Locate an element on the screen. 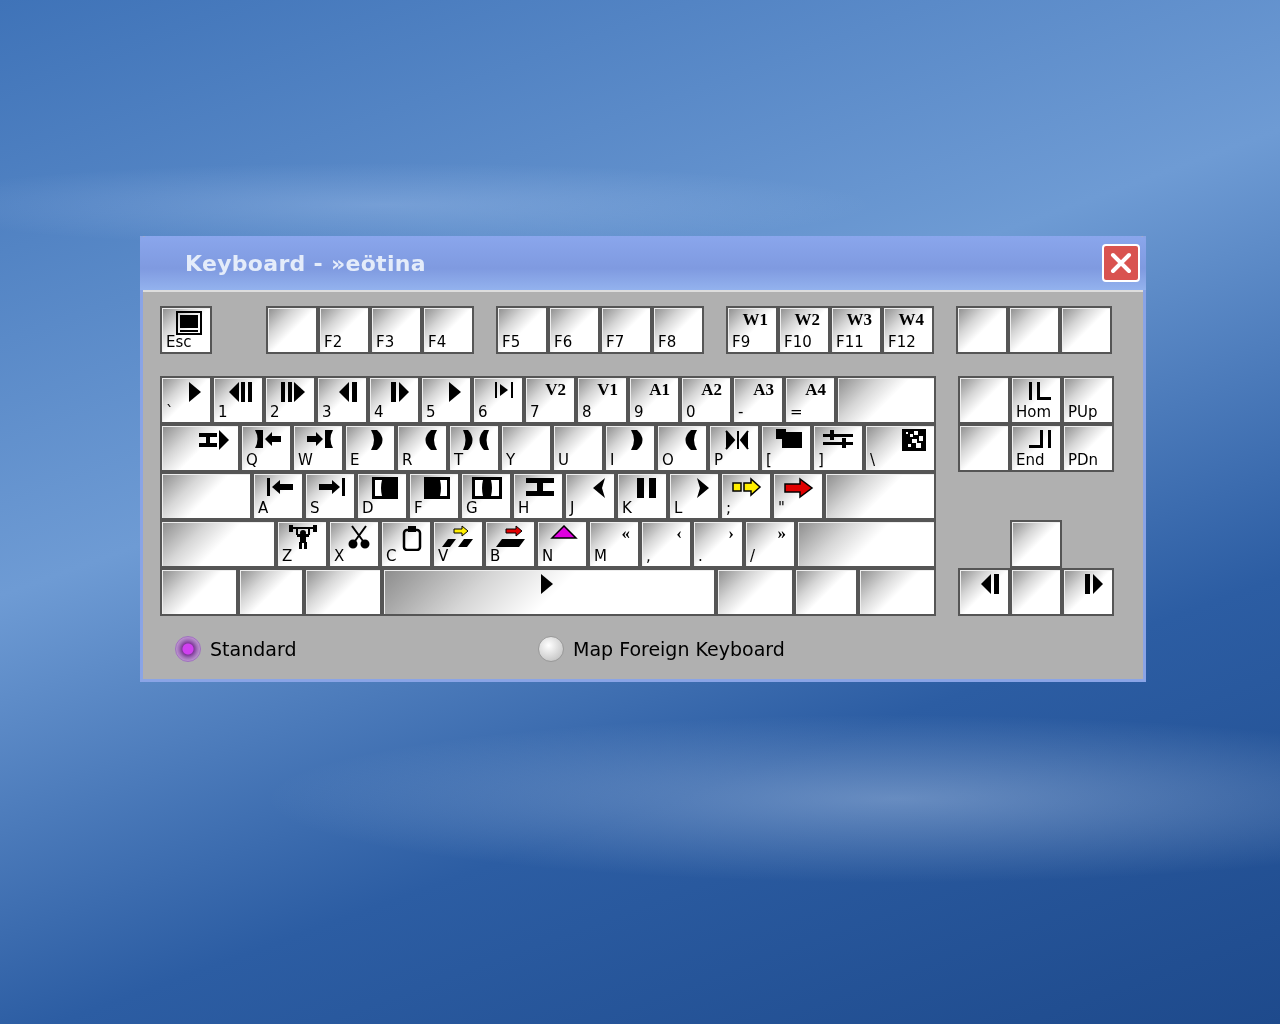  monitor-icon is located at coordinates (189, 323).